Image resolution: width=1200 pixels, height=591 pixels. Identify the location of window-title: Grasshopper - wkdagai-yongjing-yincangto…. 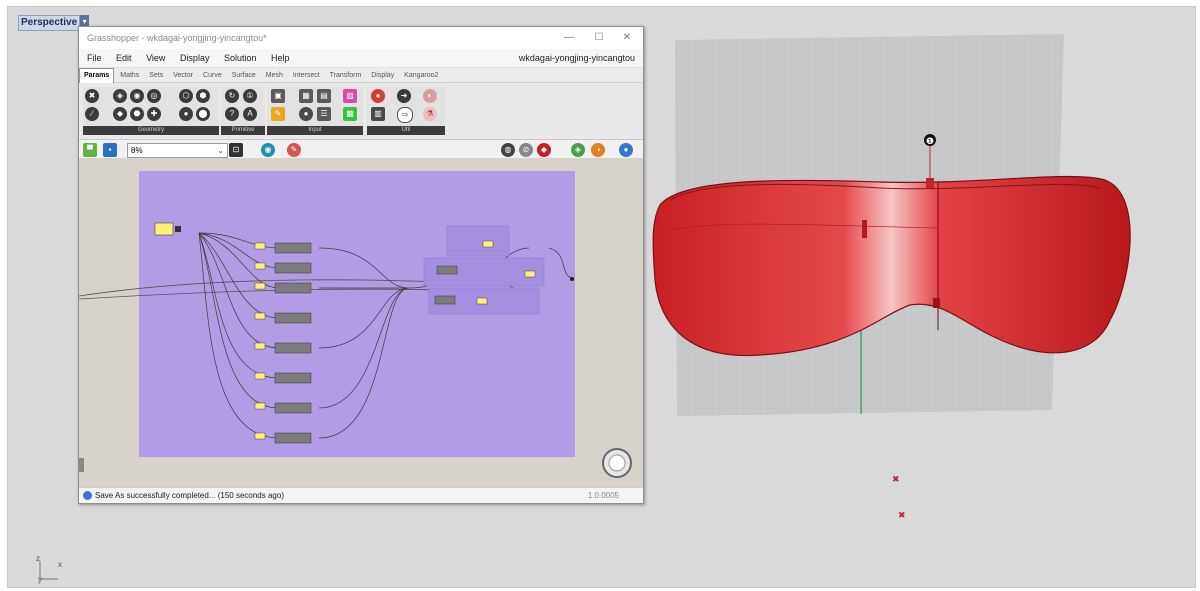
(177, 38).